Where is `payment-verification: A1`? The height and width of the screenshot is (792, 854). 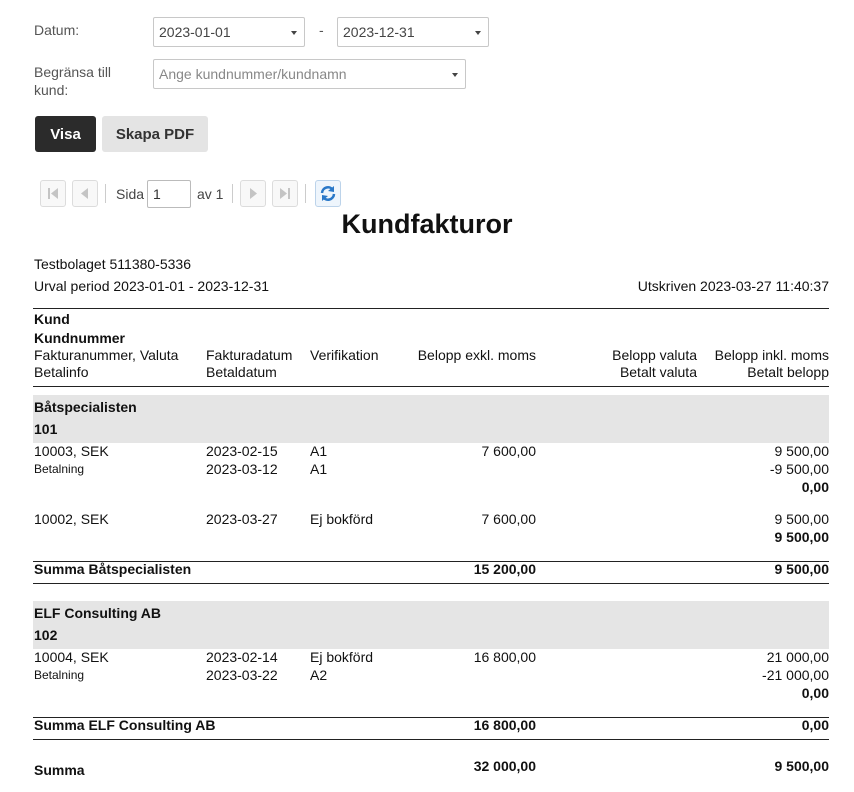 payment-verification: A1 is located at coordinates (319, 469).